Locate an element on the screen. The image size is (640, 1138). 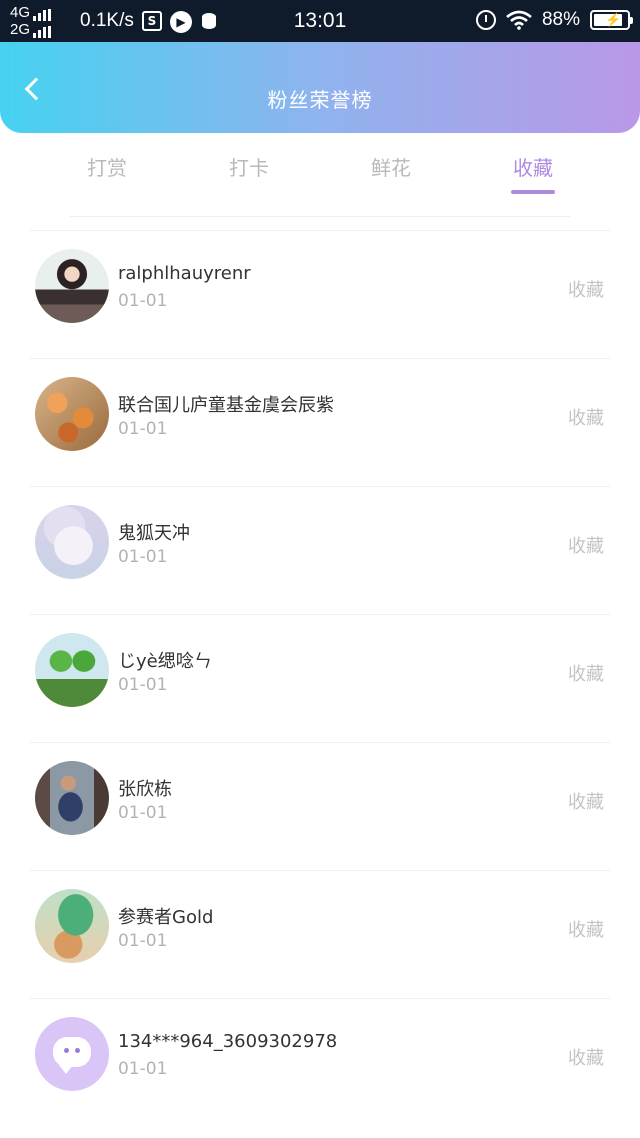
system-indicators: 88% ⚡ is located at coordinates (554, 20).